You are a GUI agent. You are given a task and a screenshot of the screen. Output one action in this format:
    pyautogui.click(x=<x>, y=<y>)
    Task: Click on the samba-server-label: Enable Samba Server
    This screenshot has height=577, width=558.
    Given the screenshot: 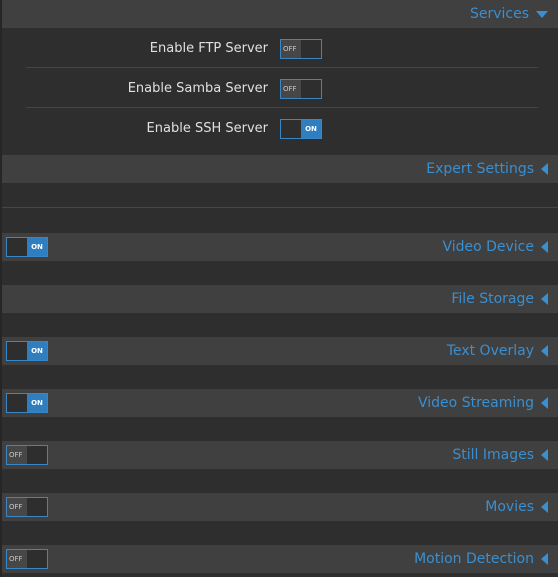 What is the action you would take?
    pyautogui.click(x=197, y=88)
    